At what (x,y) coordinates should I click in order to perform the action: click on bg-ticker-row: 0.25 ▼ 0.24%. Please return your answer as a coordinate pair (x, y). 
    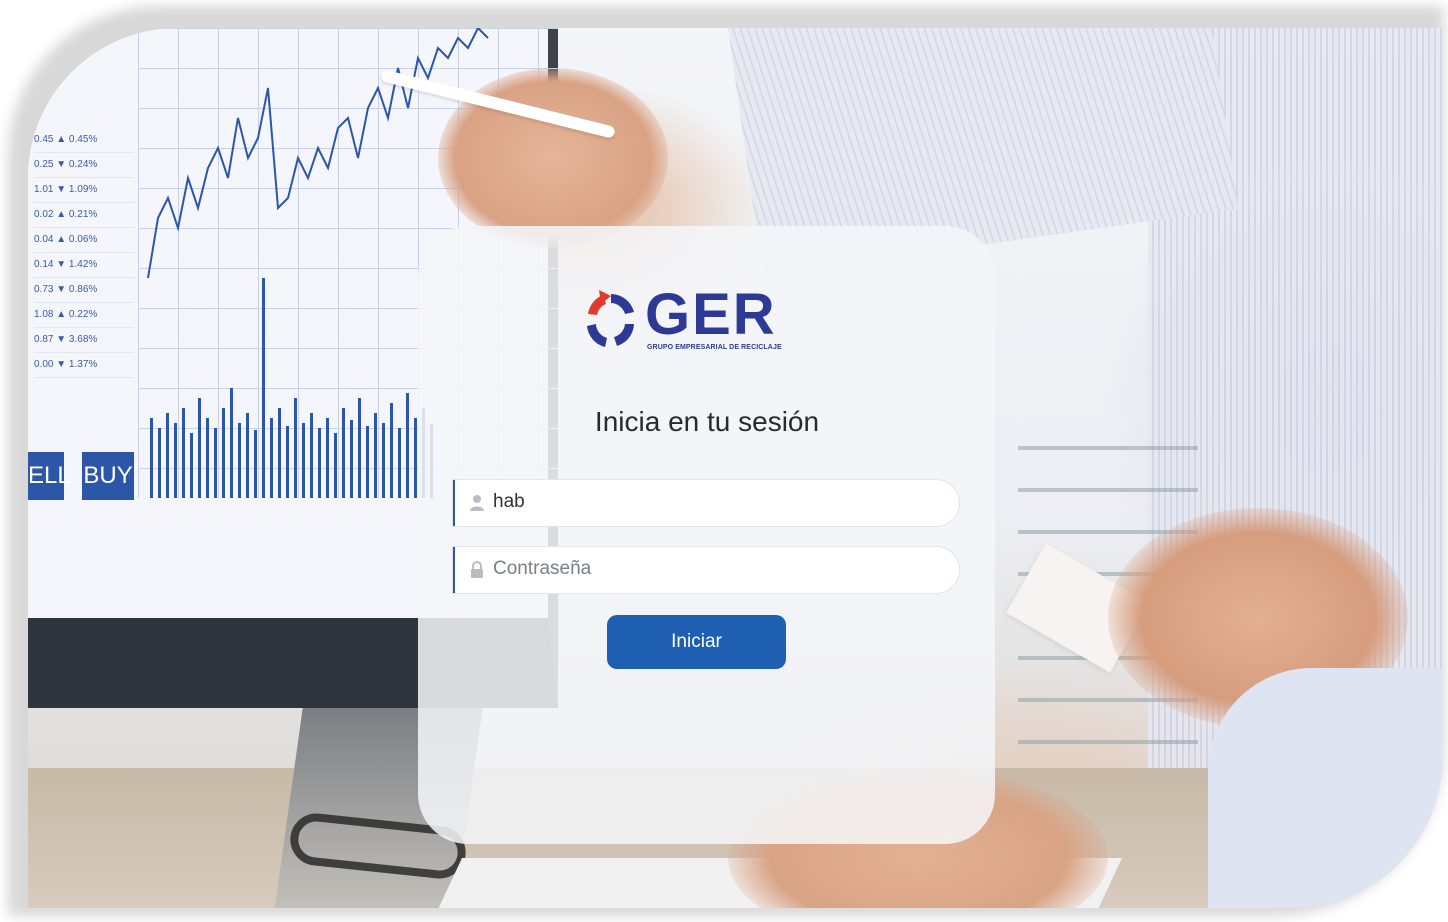
    Looking at the image, I should click on (84, 165).